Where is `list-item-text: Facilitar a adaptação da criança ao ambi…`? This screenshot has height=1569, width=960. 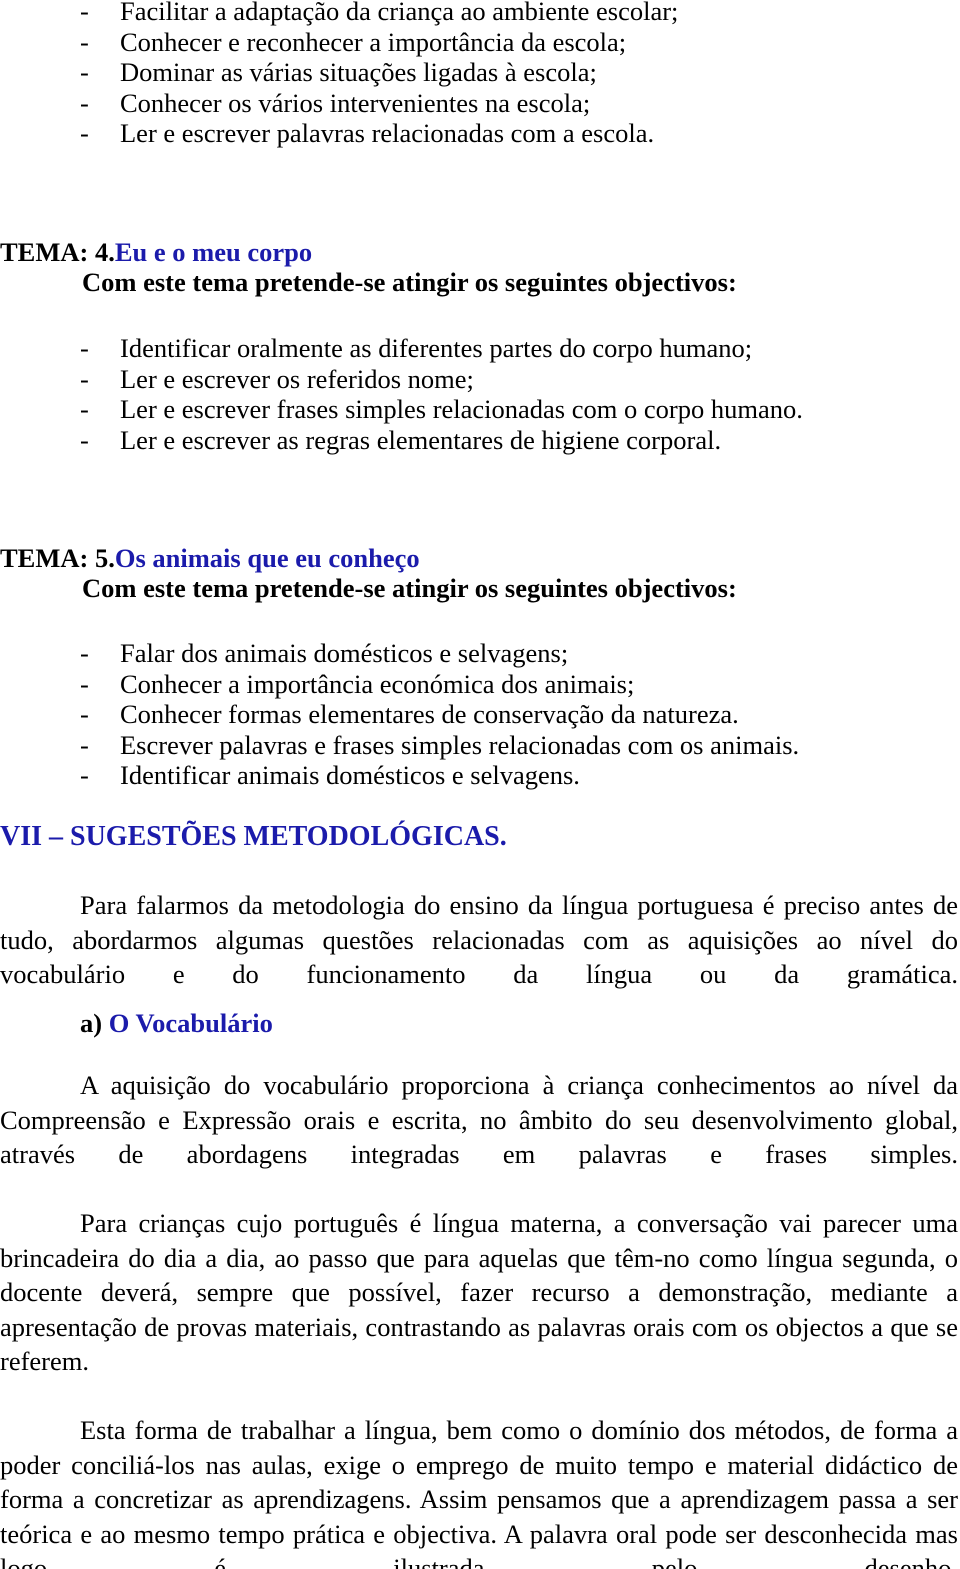
list-item-text: Facilitar a adaptação da criança ao ambi… is located at coordinates (399, 13).